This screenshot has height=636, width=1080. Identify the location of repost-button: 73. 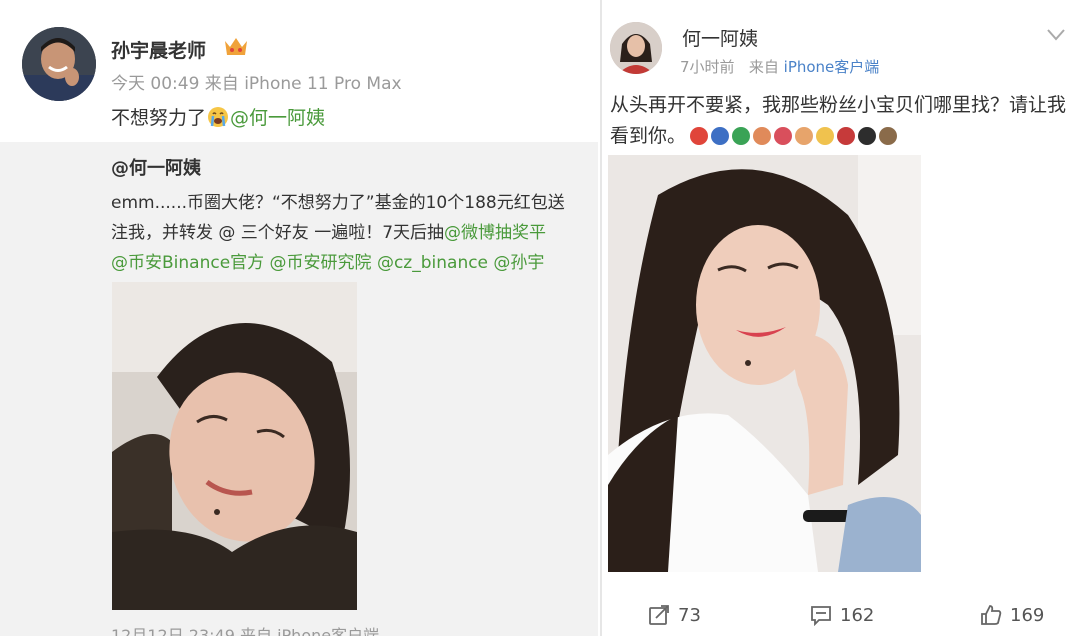
(674, 615).